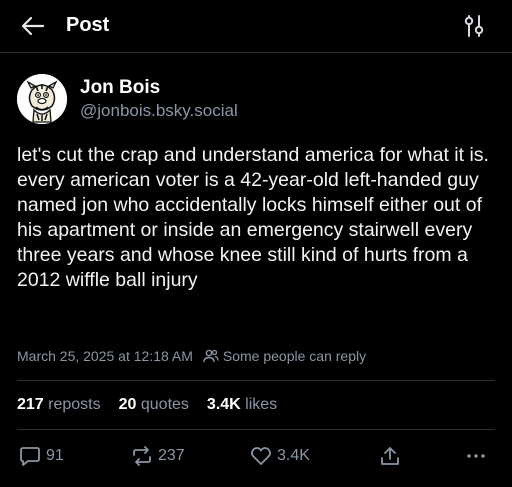 The width and height of the screenshot is (512, 487). I want to click on likes-count: 3.4K, so click(223, 404).